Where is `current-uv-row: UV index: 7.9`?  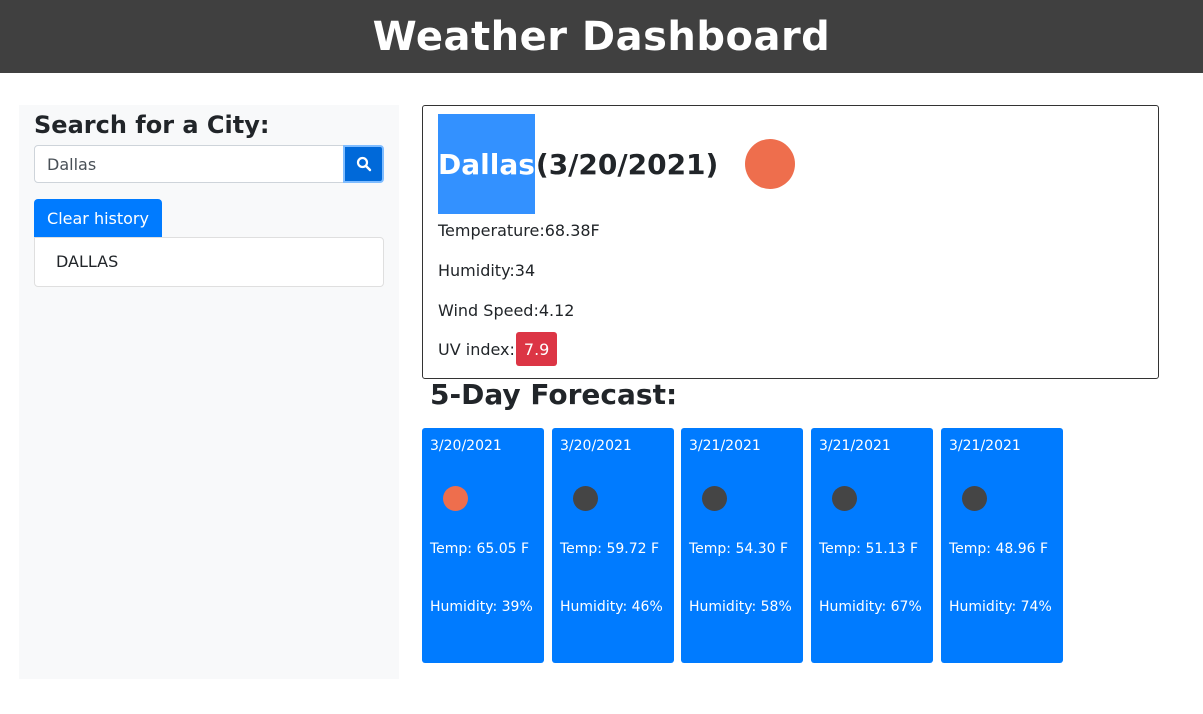 current-uv-row: UV index: 7.9 is located at coordinates (498, 349).